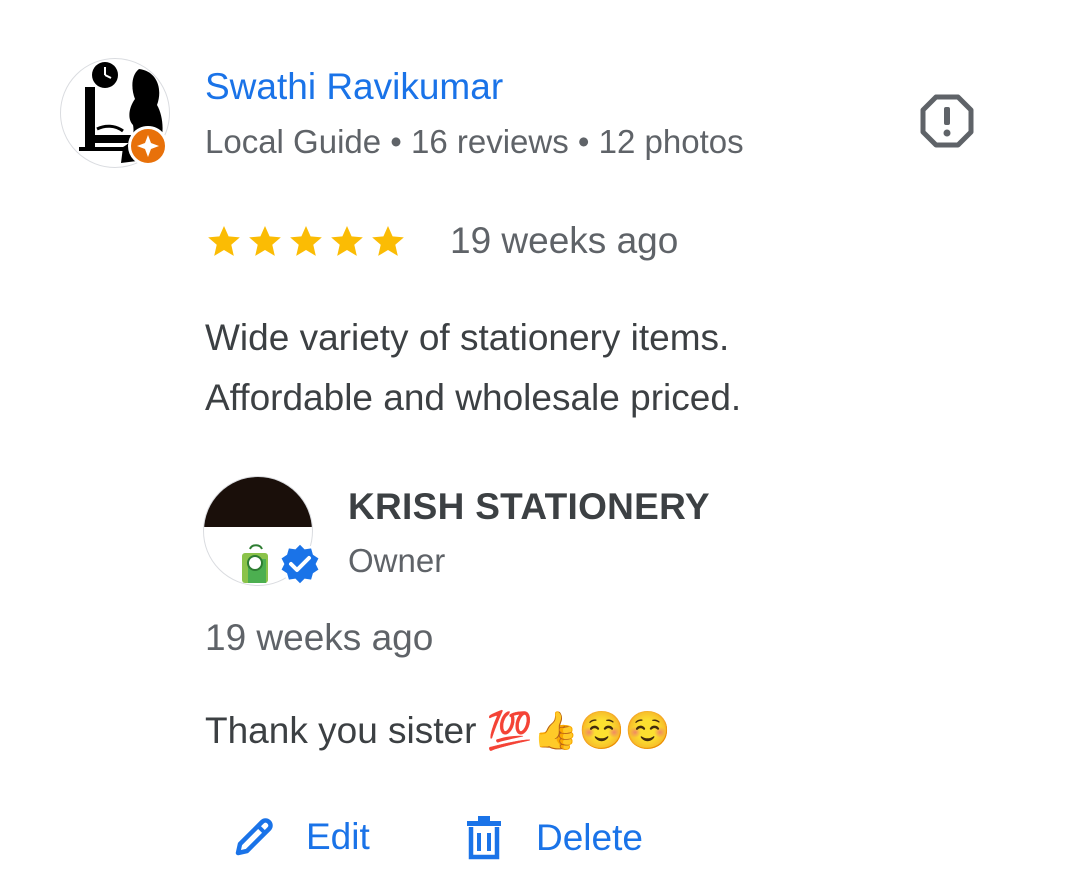  Describe the element at coordinates (301, 837) in the screenshot. I see `edit-button: Edit` at that location.